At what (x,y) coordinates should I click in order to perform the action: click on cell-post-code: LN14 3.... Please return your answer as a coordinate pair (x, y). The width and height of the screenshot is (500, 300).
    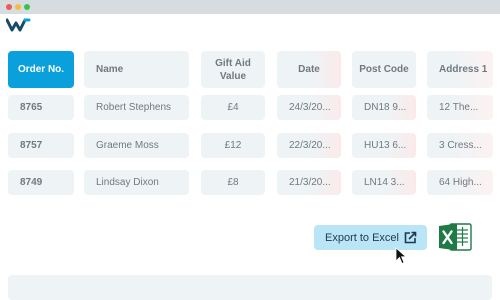
    Looking at the image, I should click on (384, 182).